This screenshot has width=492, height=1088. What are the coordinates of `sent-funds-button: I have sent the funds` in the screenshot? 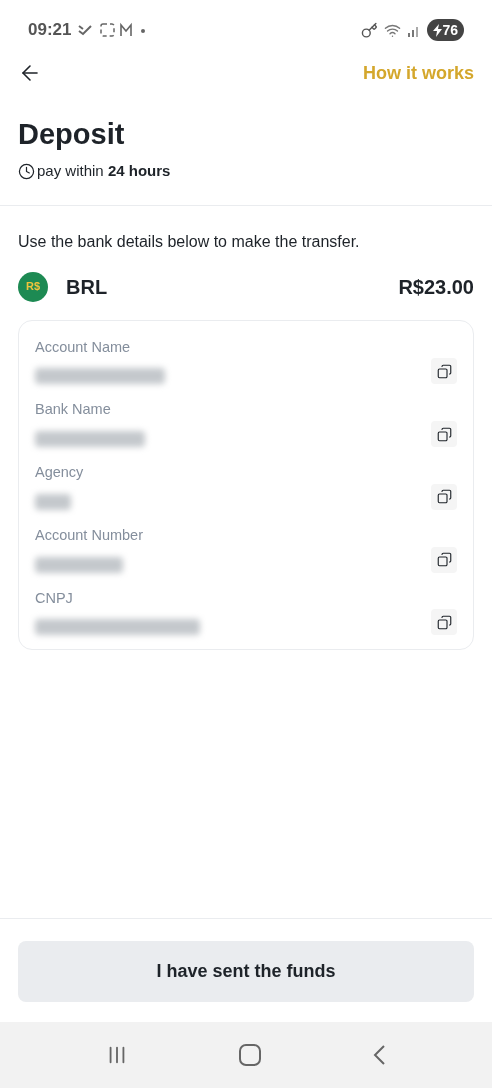 It's located at (246, 971).